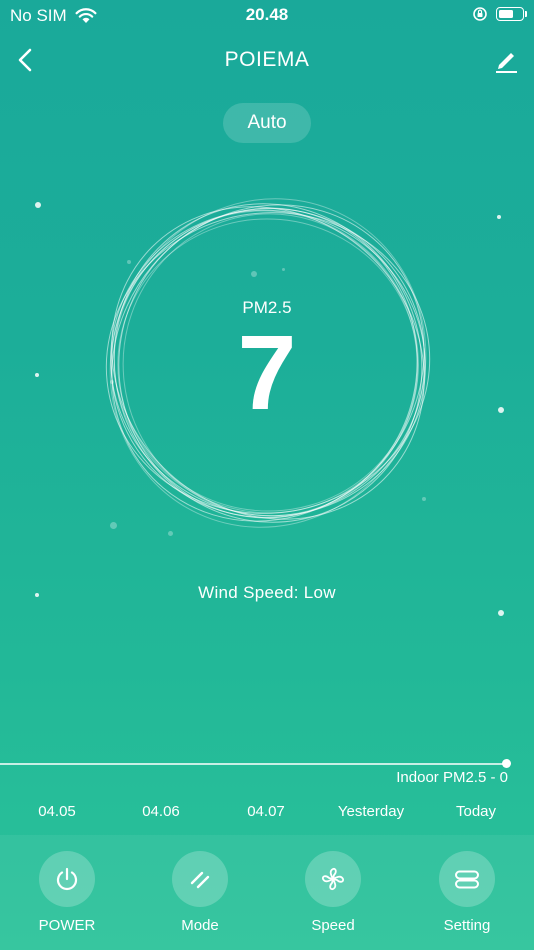 The height and width of the screenshot is (950, 534). What do you see at coordinates (57, 811) in the screenshot?
I see `date-label: 04.05` at bounding box center [57, 811].